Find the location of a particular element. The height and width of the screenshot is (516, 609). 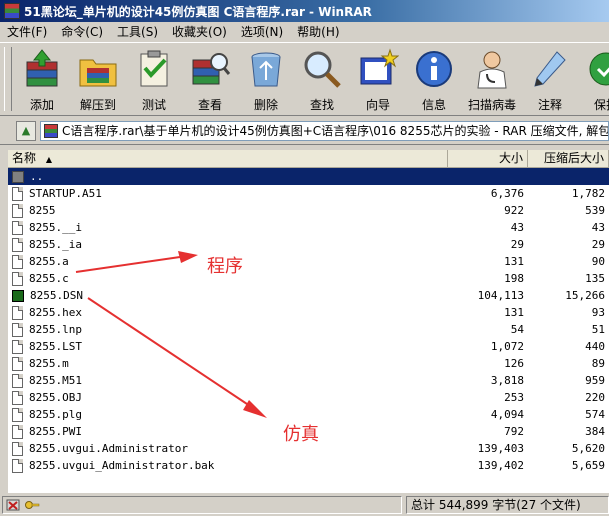

comment-label: 注释 is located at coordinates (549, 105).